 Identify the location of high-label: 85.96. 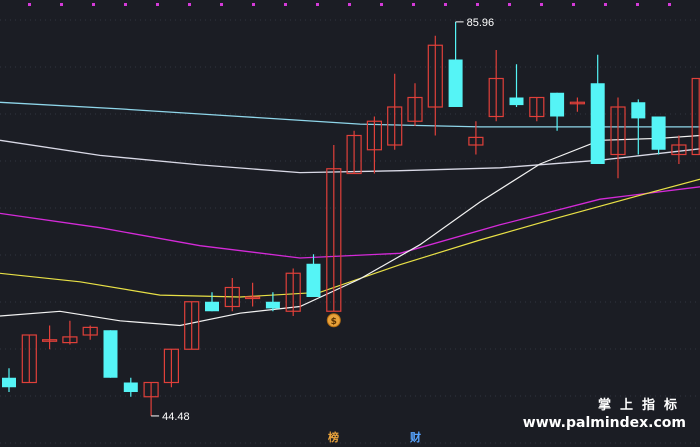
(481, 23).